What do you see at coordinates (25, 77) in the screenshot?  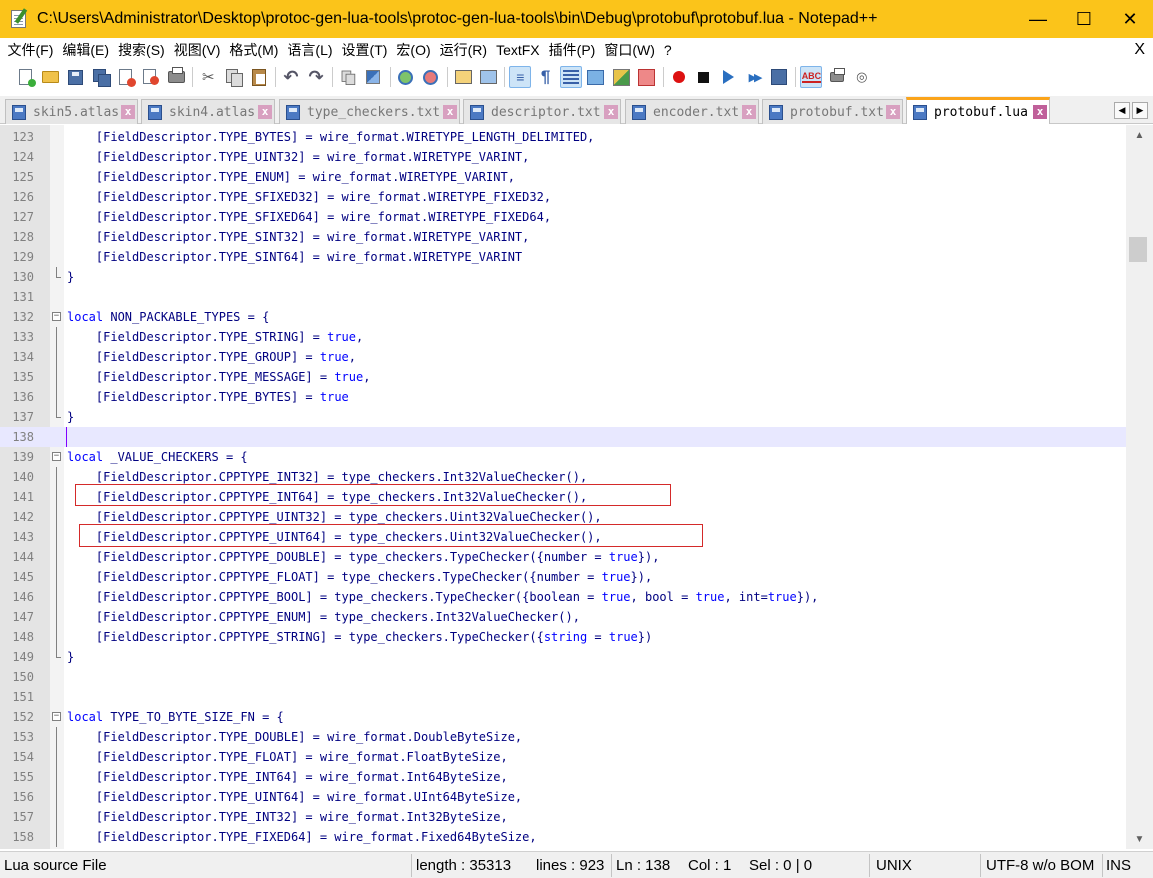 I see `new-file-icon` at bounding box center [25, 77].